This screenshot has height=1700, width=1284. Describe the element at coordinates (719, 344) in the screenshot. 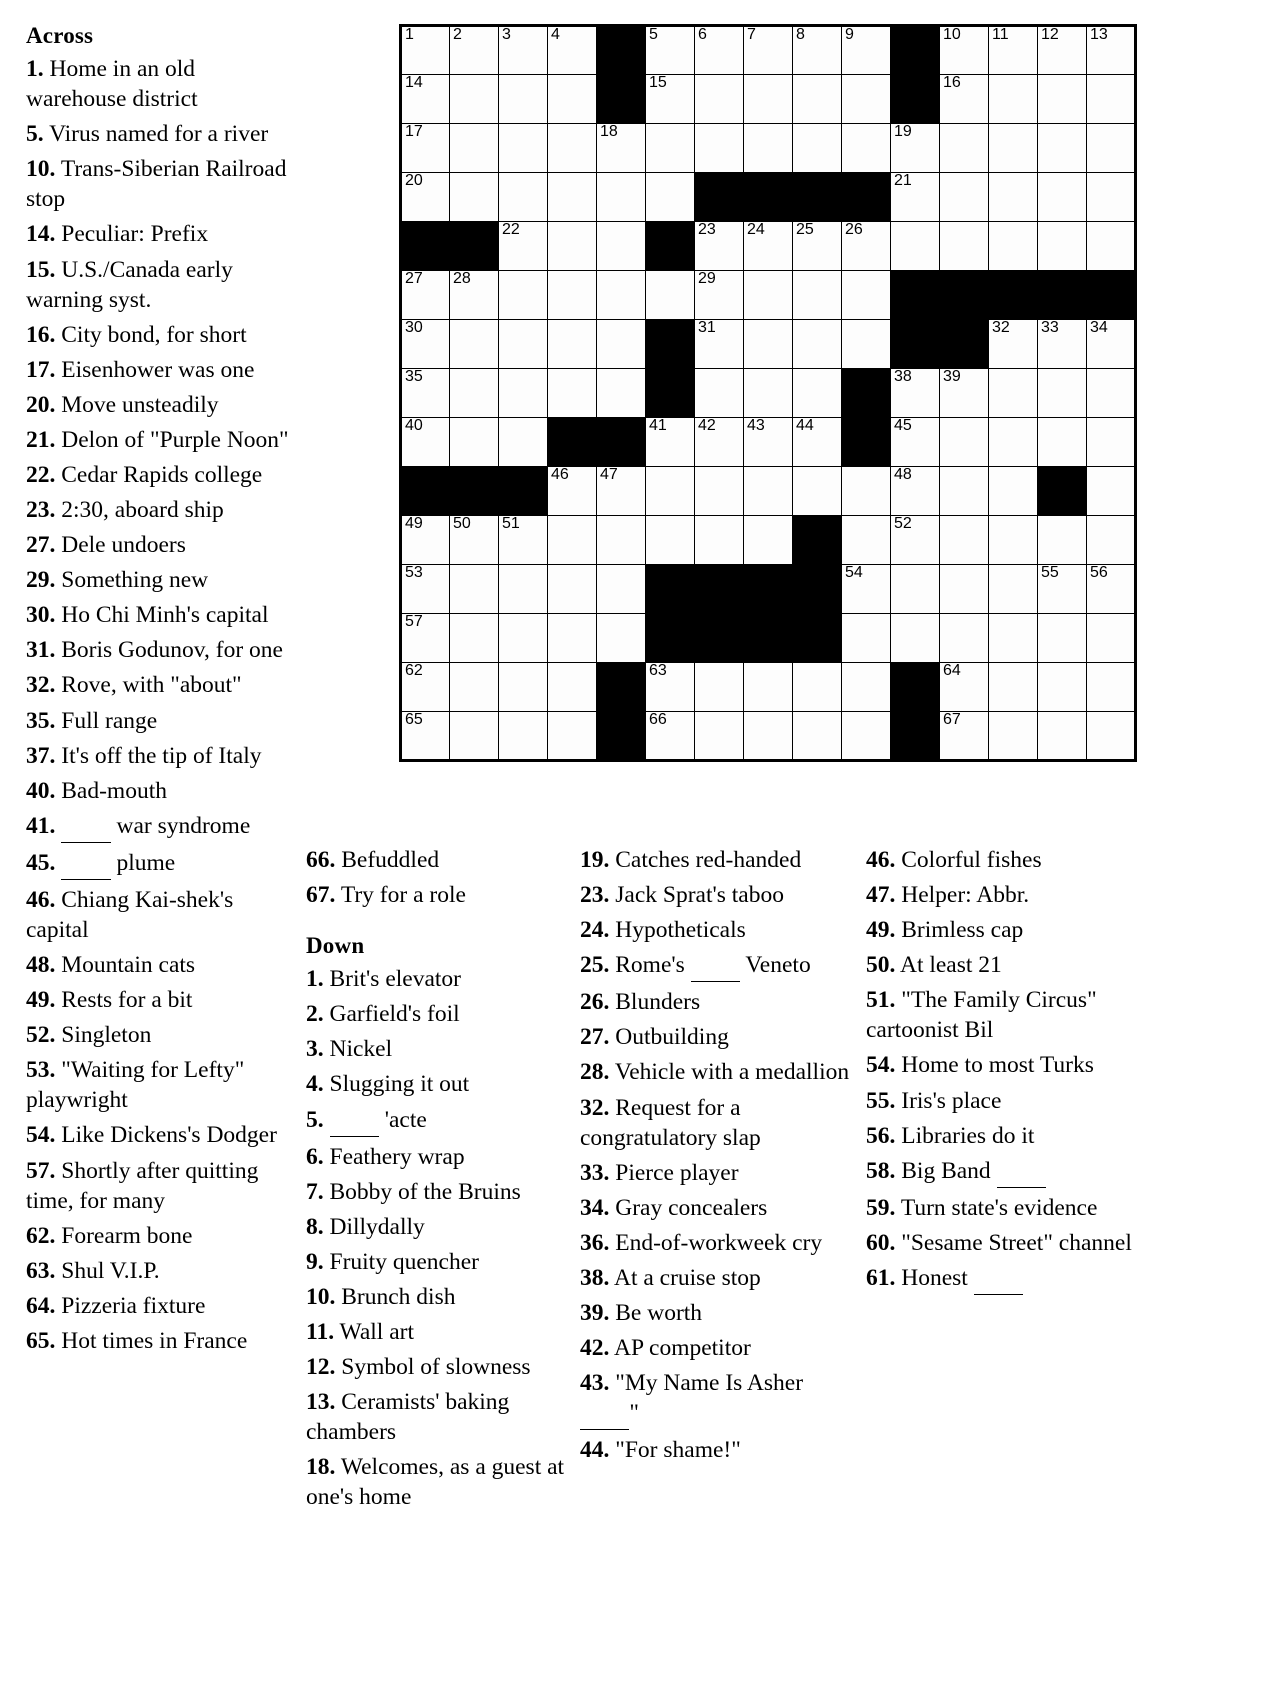

I see `grid-cell: 31` at that location.